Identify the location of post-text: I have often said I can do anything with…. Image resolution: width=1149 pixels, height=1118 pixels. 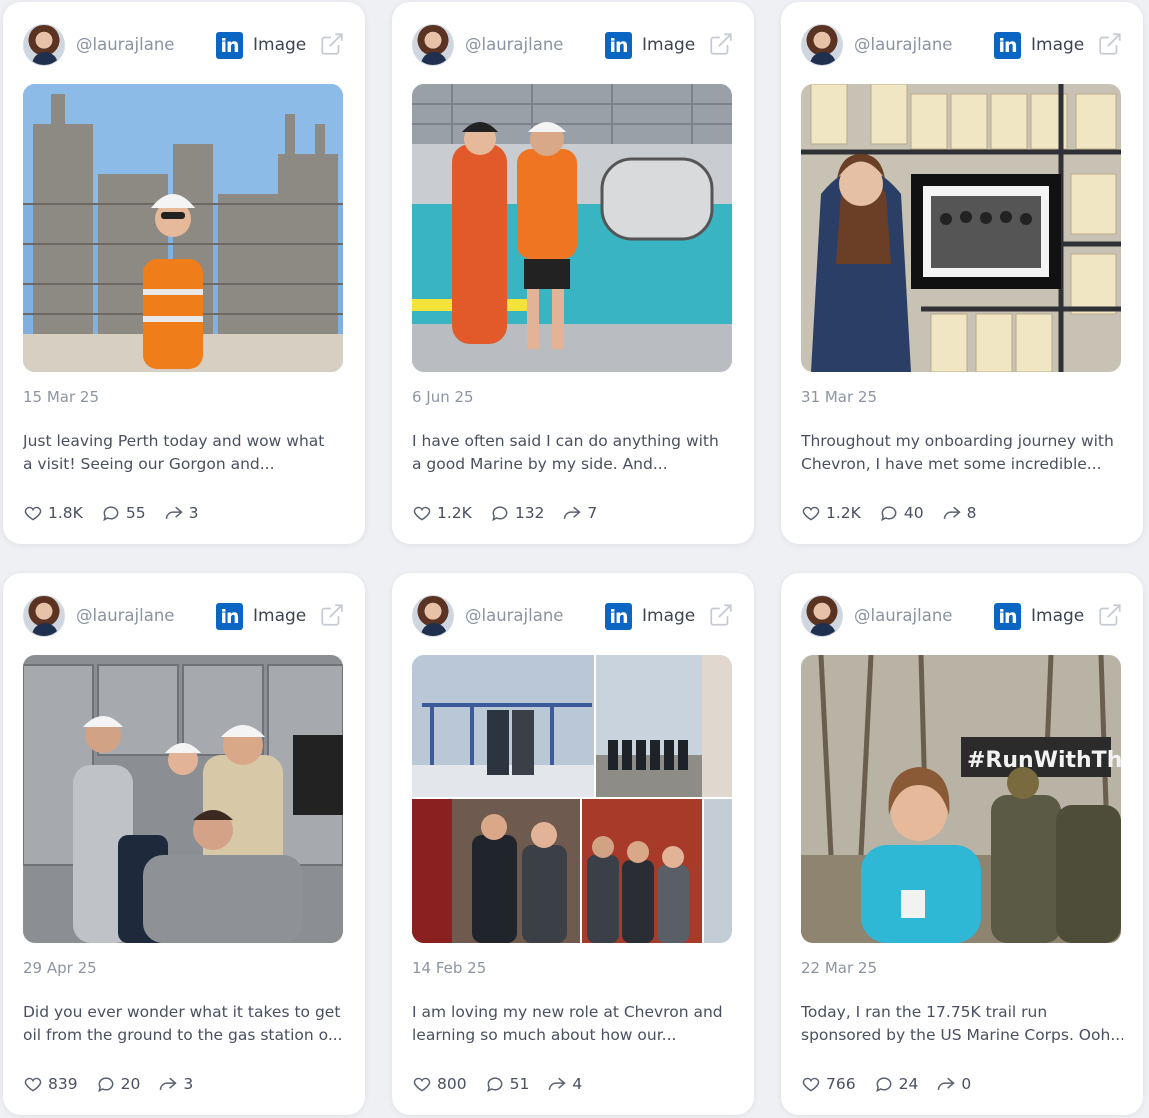
(573, 453).